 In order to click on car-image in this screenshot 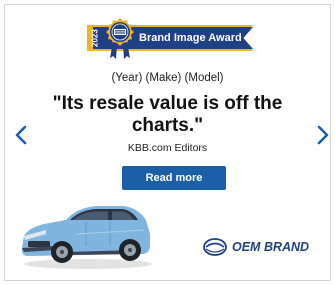, I will do `click(86, 237)`.